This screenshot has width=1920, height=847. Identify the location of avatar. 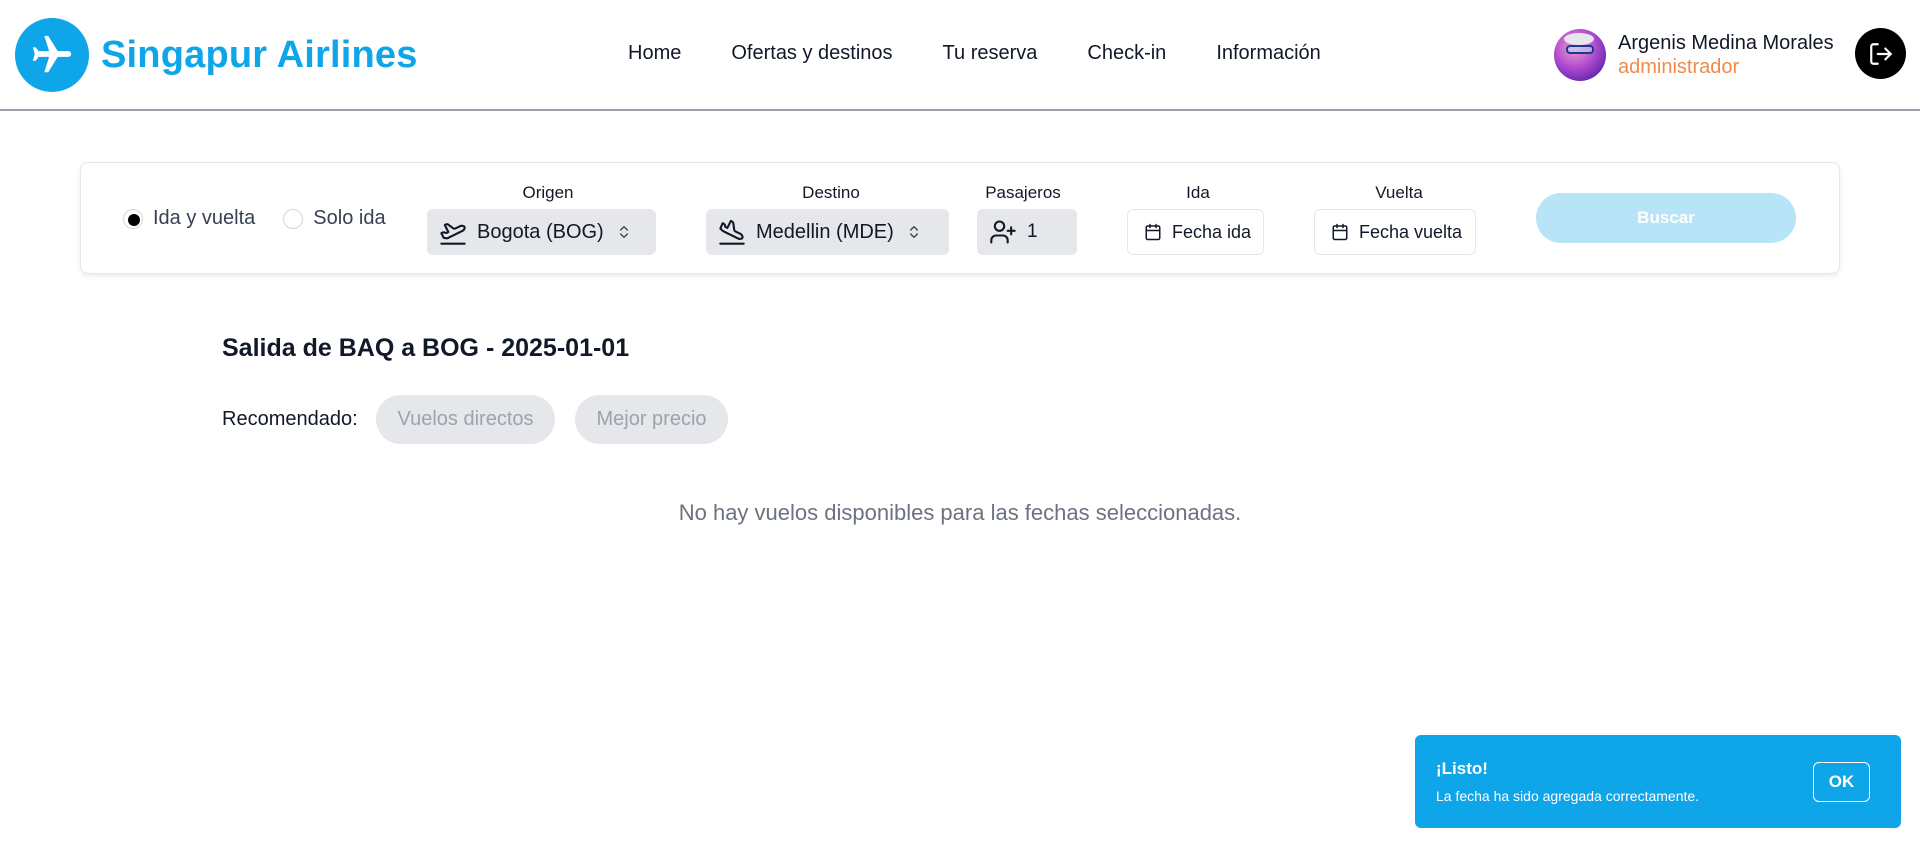
(1580, 55).